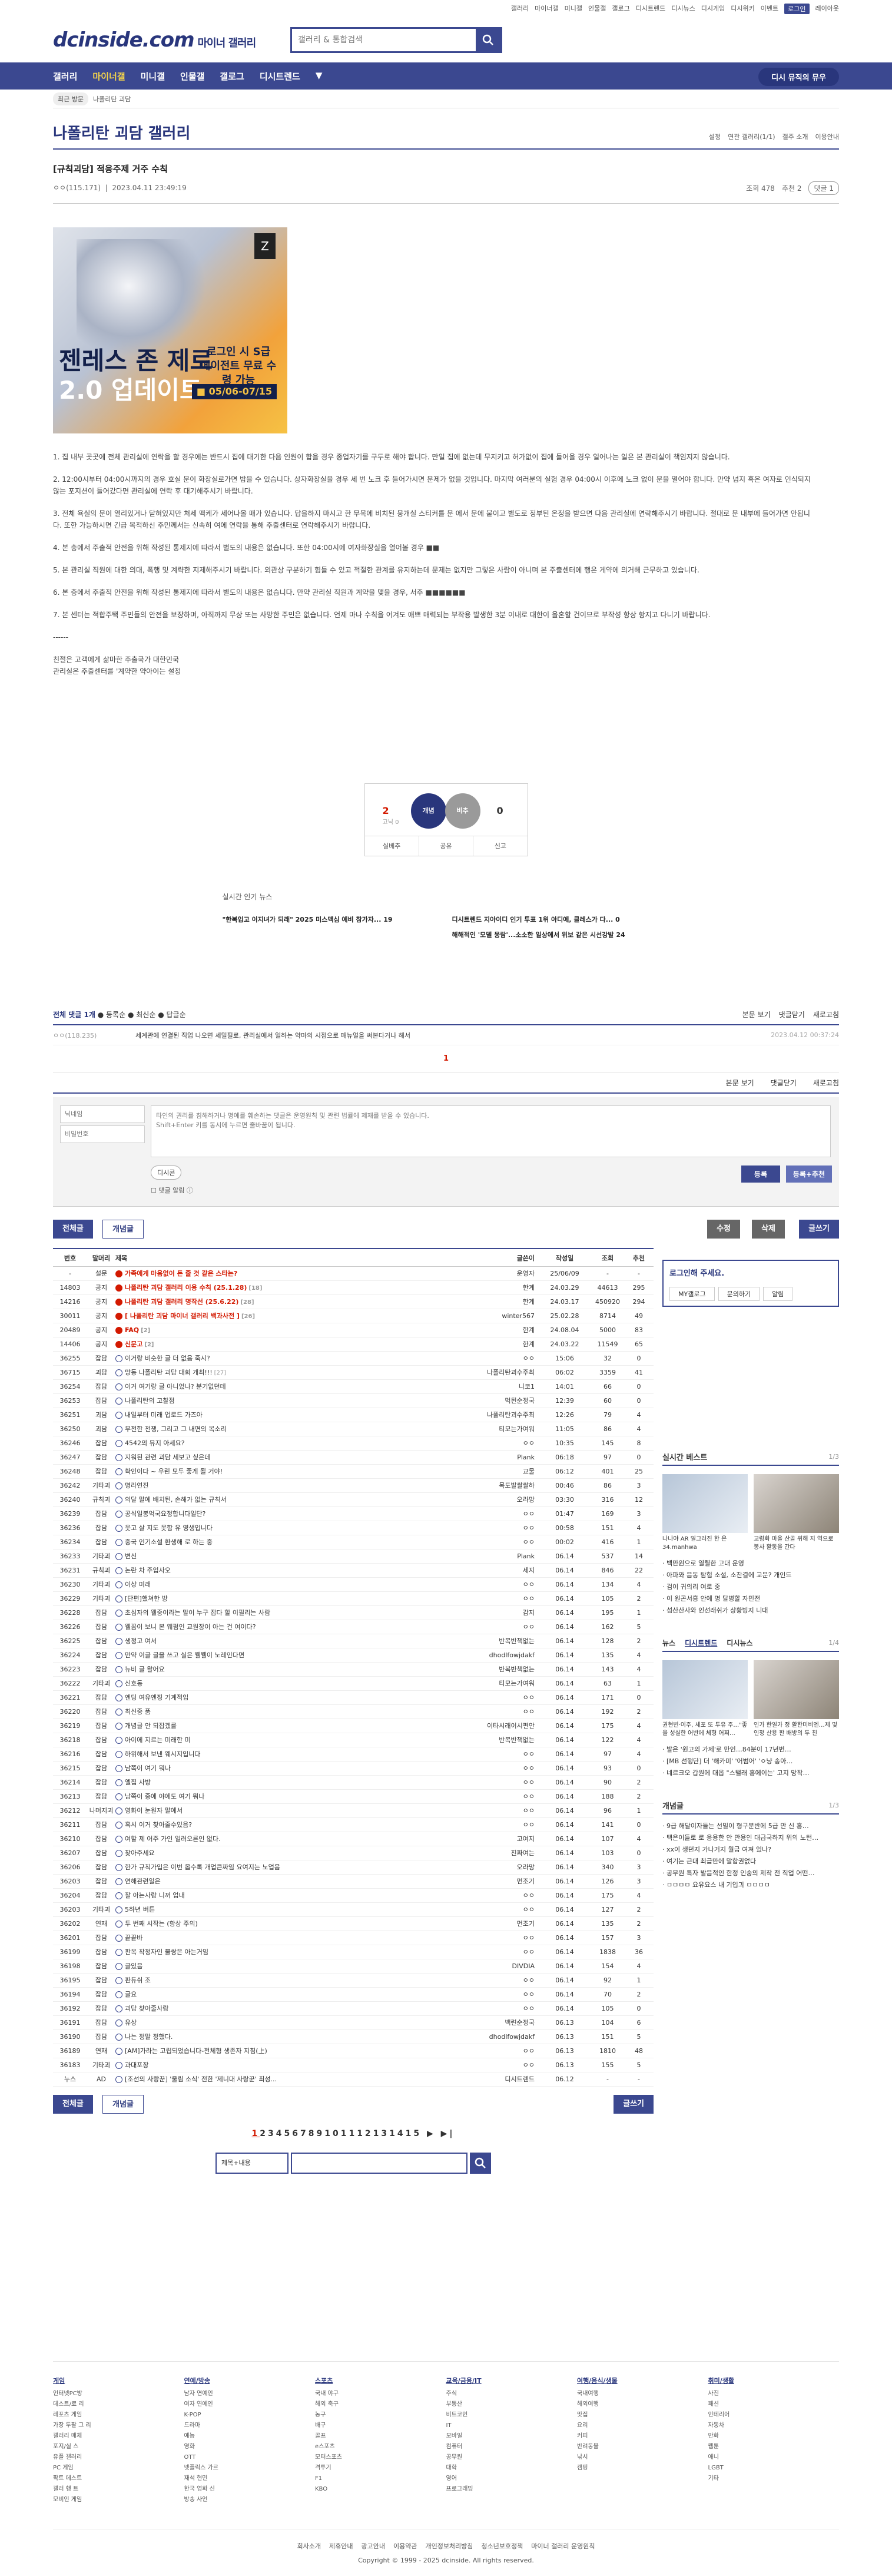 The image size is (892, 2576). Describe the element at coordinates (774, 2394) in the screenshot. I see `footer-link: 사진` at that location.